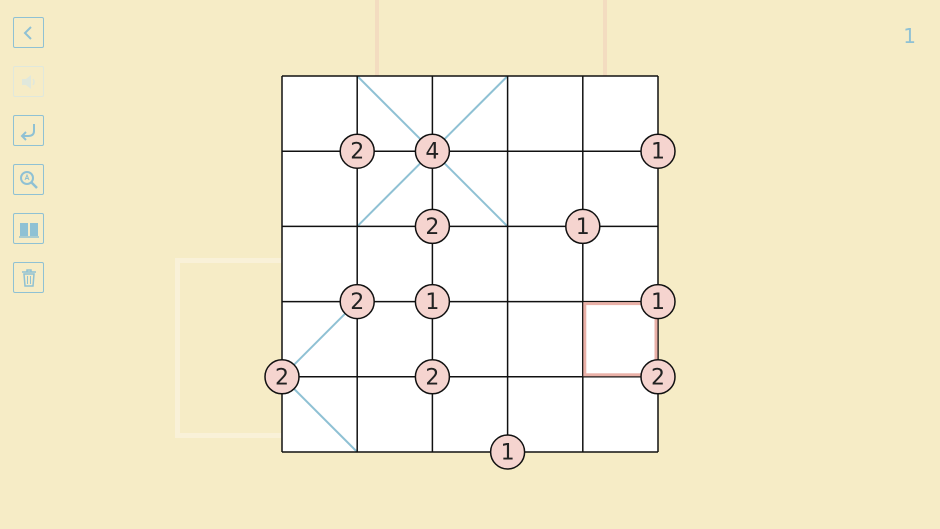  Describe the element at coordinates (432, 152) in the screenshot. I see `clue-number: 4` at that location.